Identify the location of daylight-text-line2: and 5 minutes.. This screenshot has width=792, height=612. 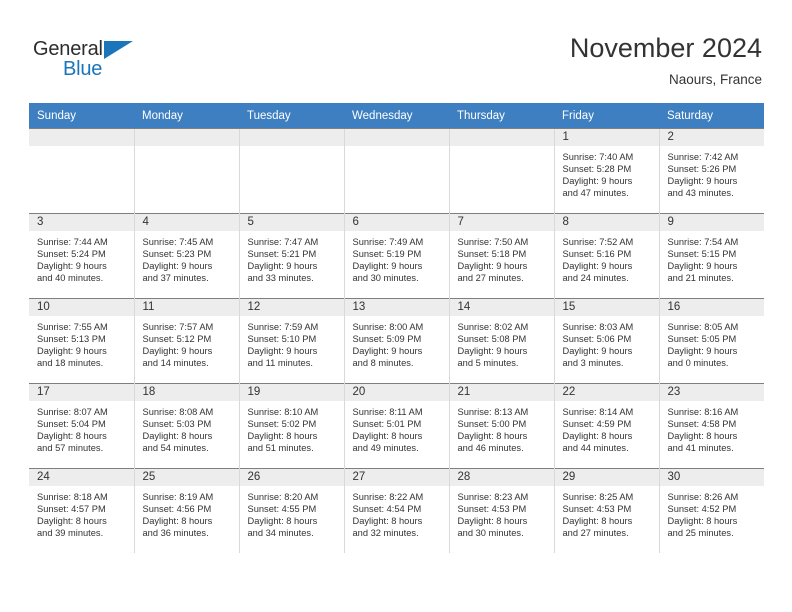
(488, 363).